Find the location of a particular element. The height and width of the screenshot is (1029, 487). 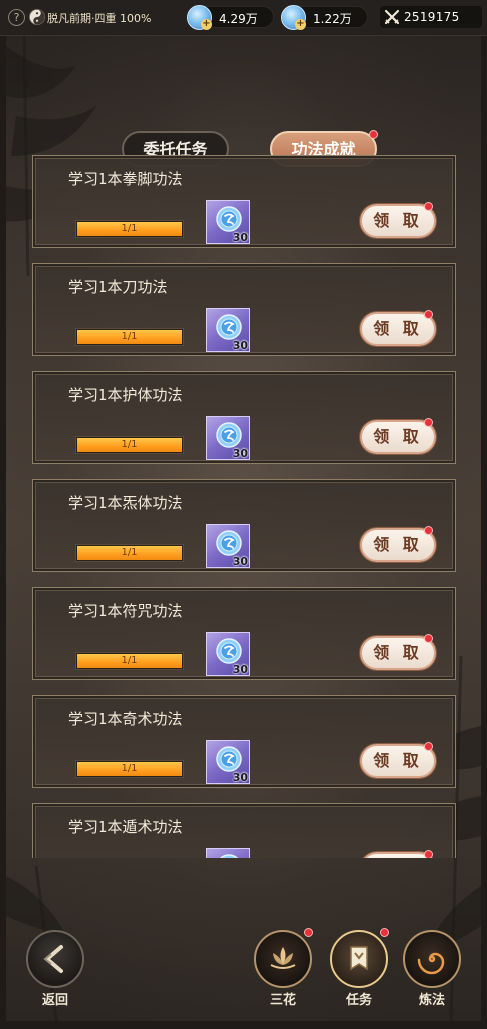

help-icon: ? is located at coordinates (16, 17).